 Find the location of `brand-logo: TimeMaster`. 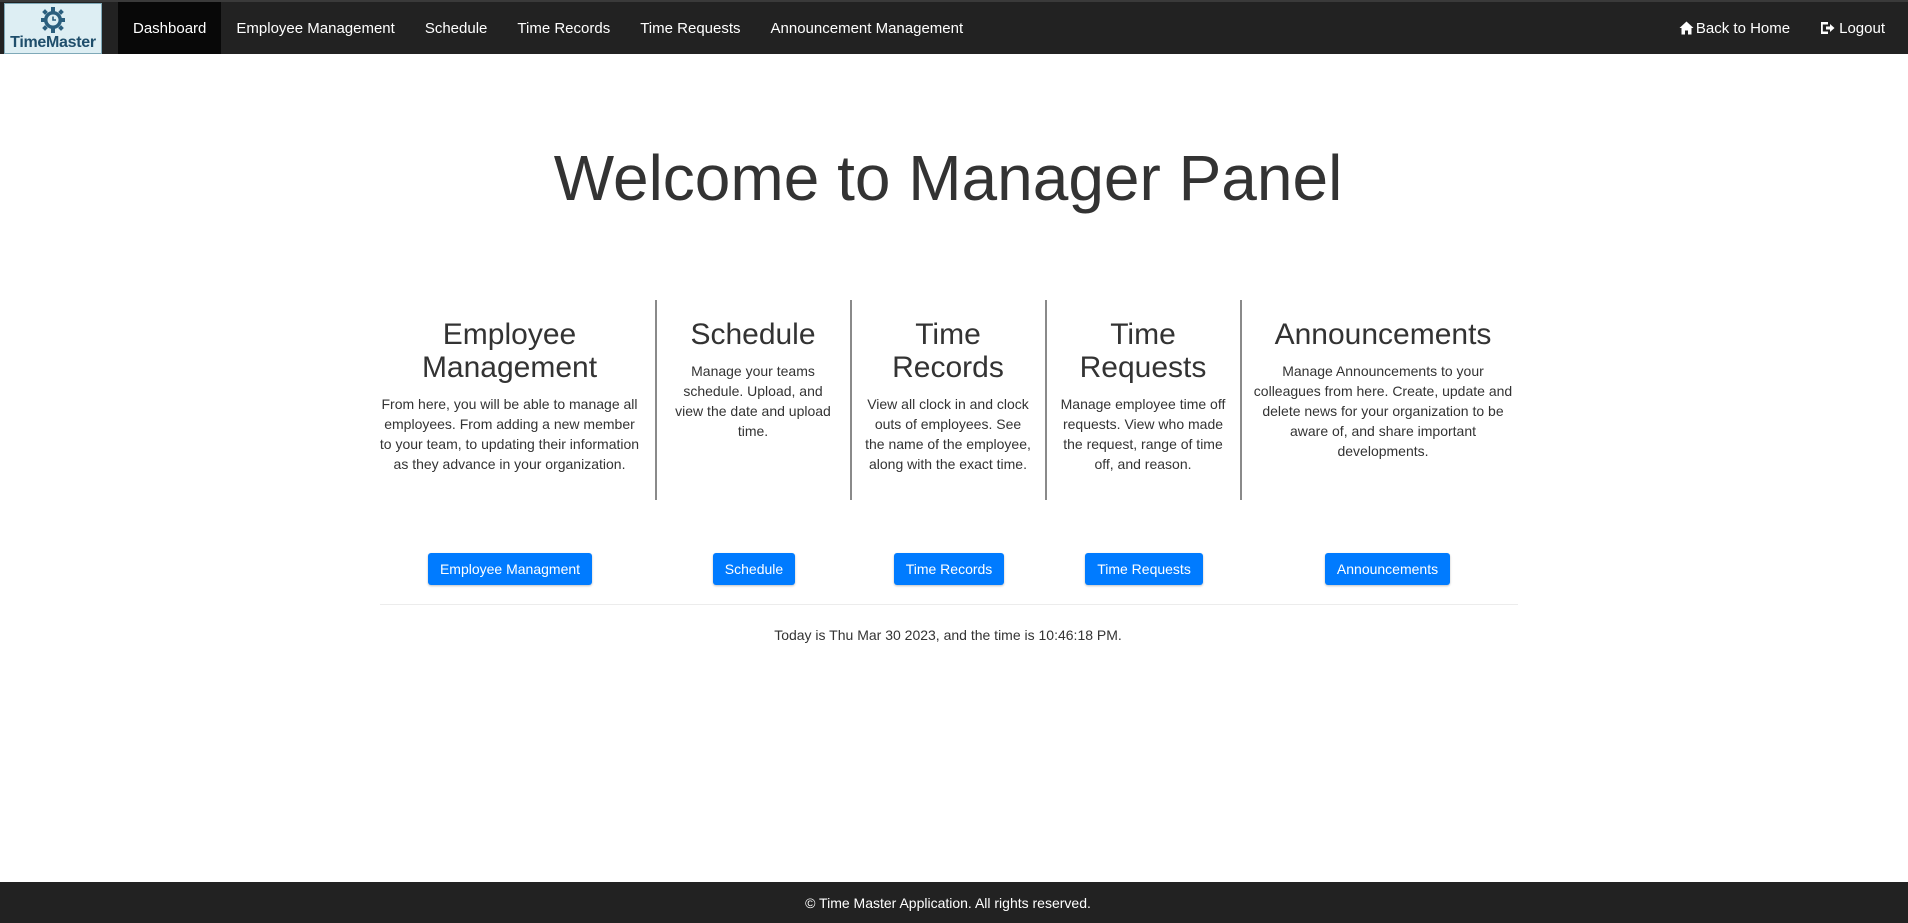

brand-logo: TimeMaster is located at coordinates (53, 28).